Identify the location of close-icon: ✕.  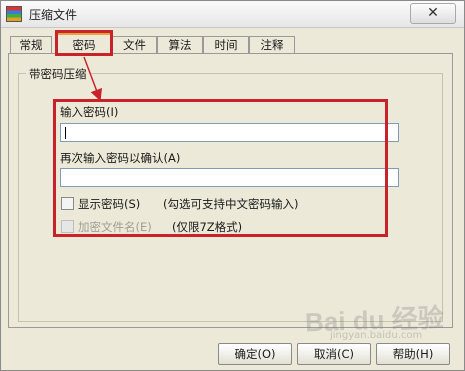
(433, 13).